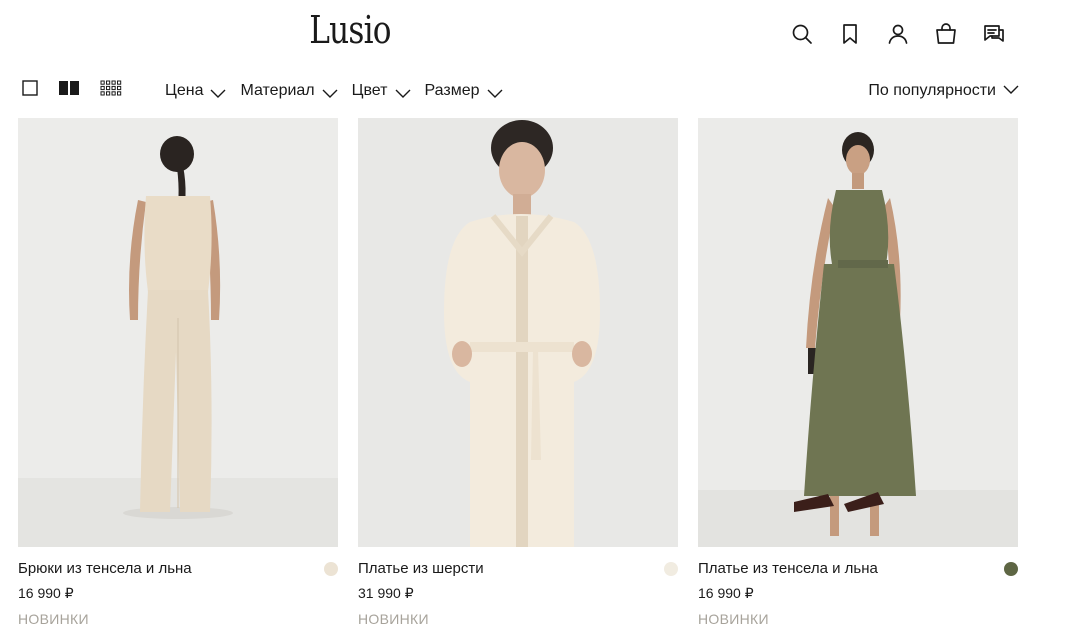 Image resolution: width=1067 pixels, height=637 pixels. I want to click on sort-dropdown: По популярности, so click(943, 91).